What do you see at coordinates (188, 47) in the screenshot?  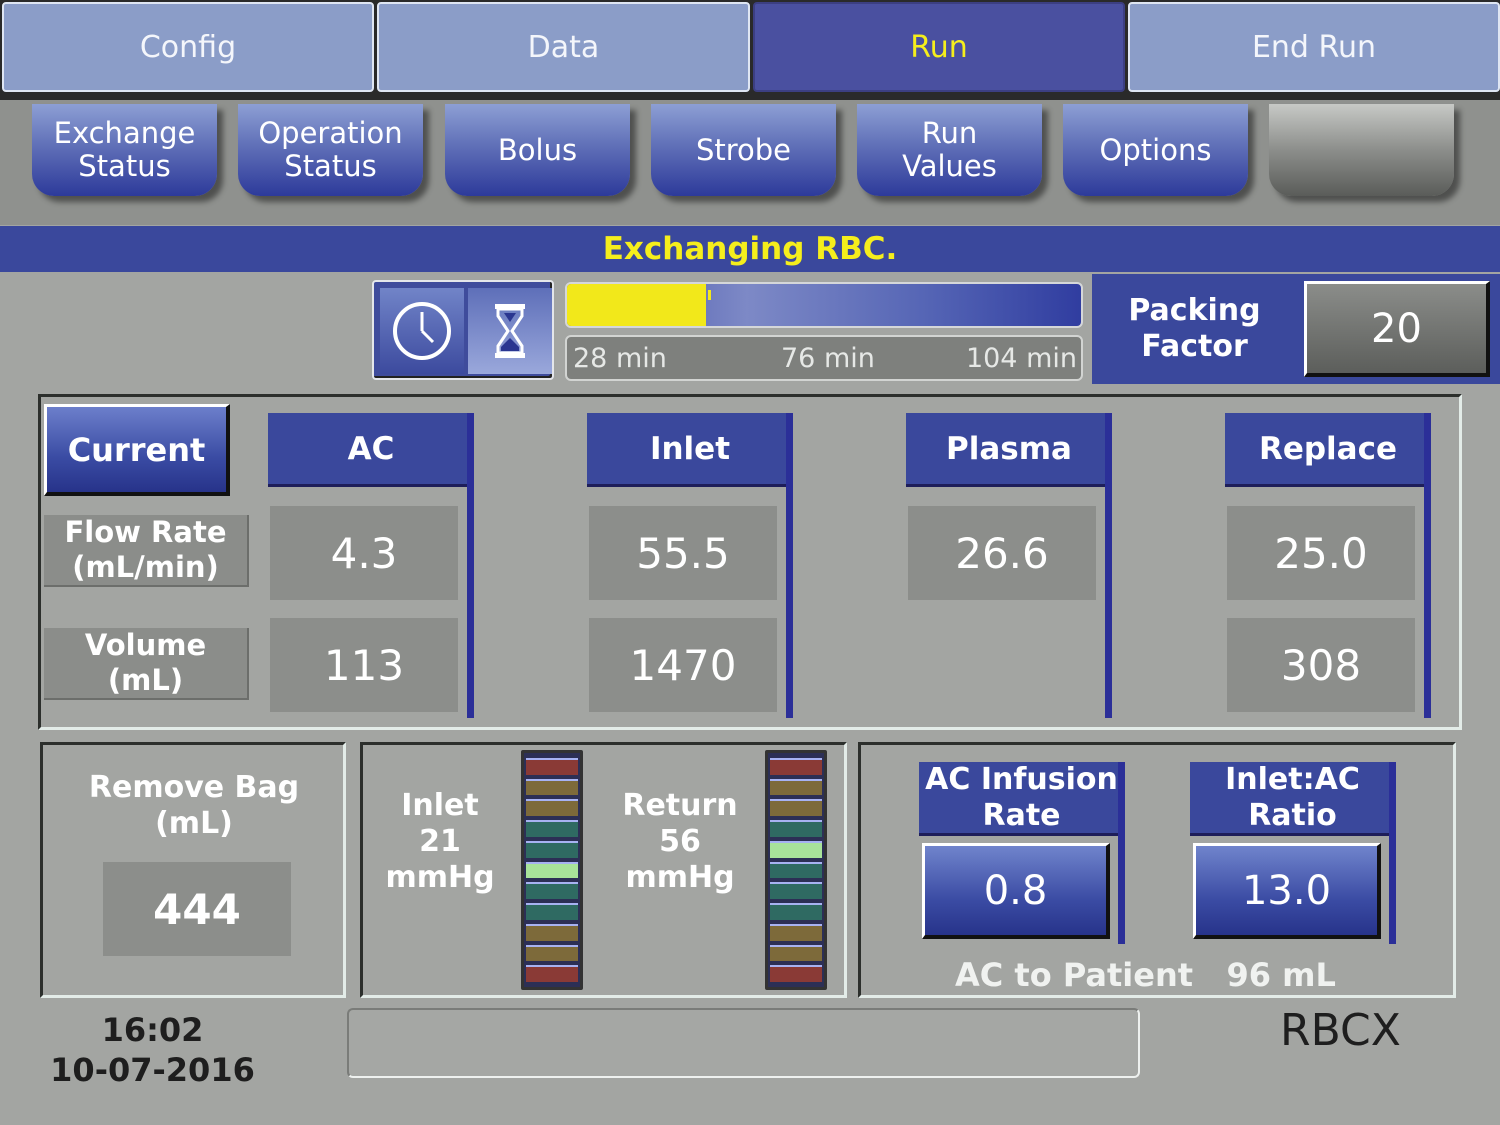 I see `tab-config: Config` at bounding box center [188, 47].